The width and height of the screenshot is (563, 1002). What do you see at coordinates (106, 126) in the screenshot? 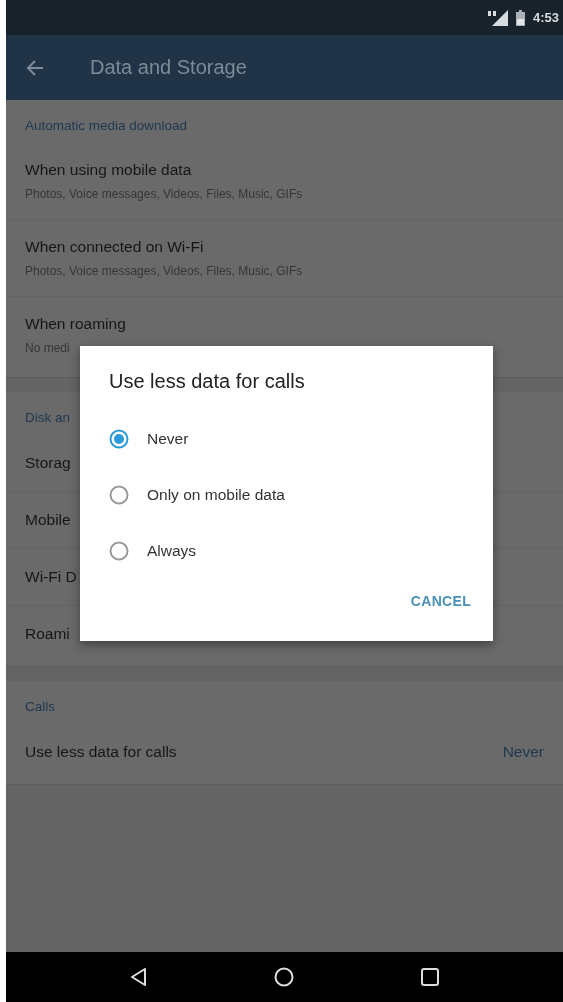
I see `section-header: Automatic media download` at bounding box center [106, 126].